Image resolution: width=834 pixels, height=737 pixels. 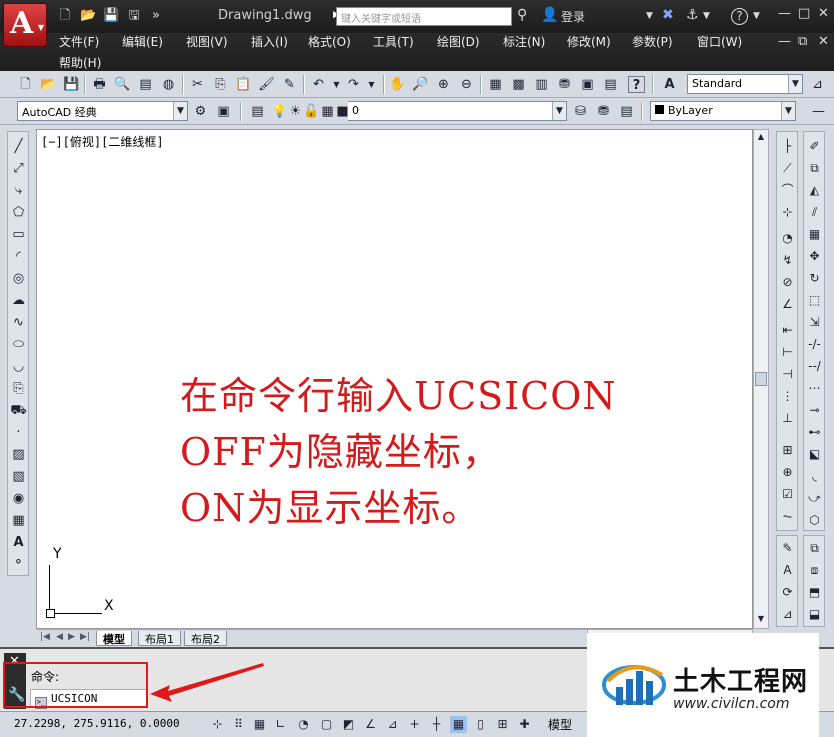 I want to click on zoom-realtime-icon: 🔎, so click(x=420, y=84).